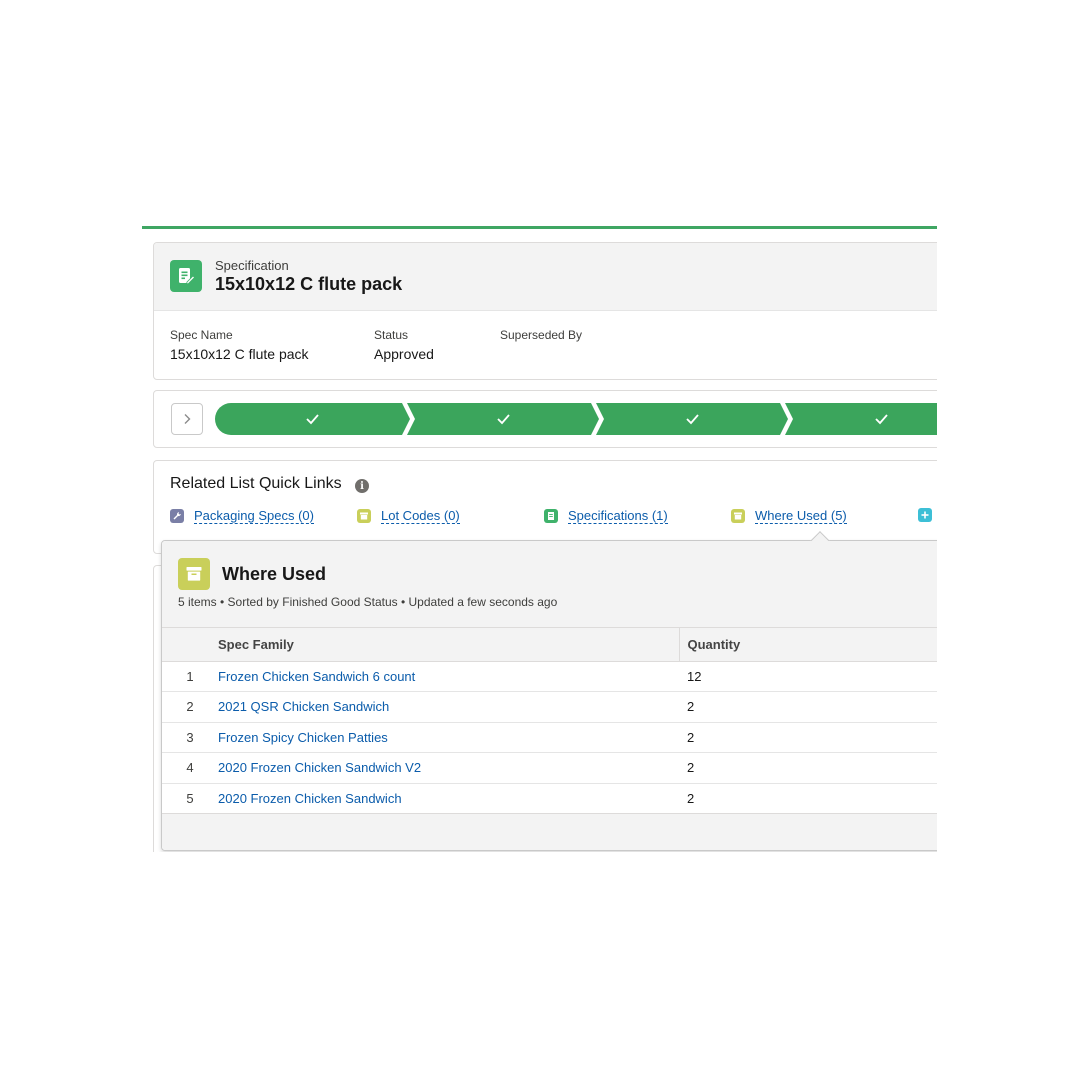 The image size is (1080, 1080). I want to click on table-header-row: Spec Family Quantity, so click(549, 645).